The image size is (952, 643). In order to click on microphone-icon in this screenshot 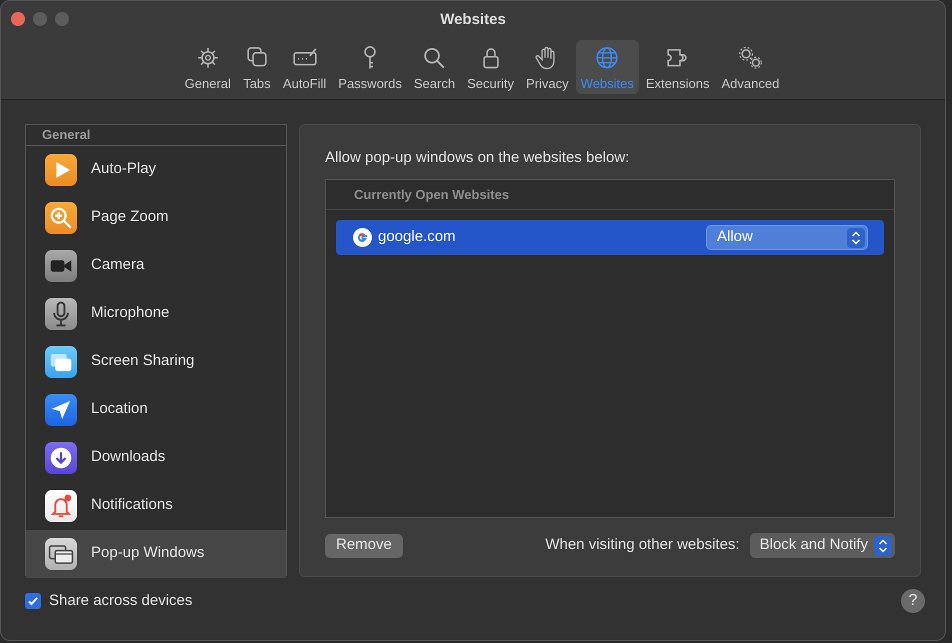, I will do `click(61, 314)`.